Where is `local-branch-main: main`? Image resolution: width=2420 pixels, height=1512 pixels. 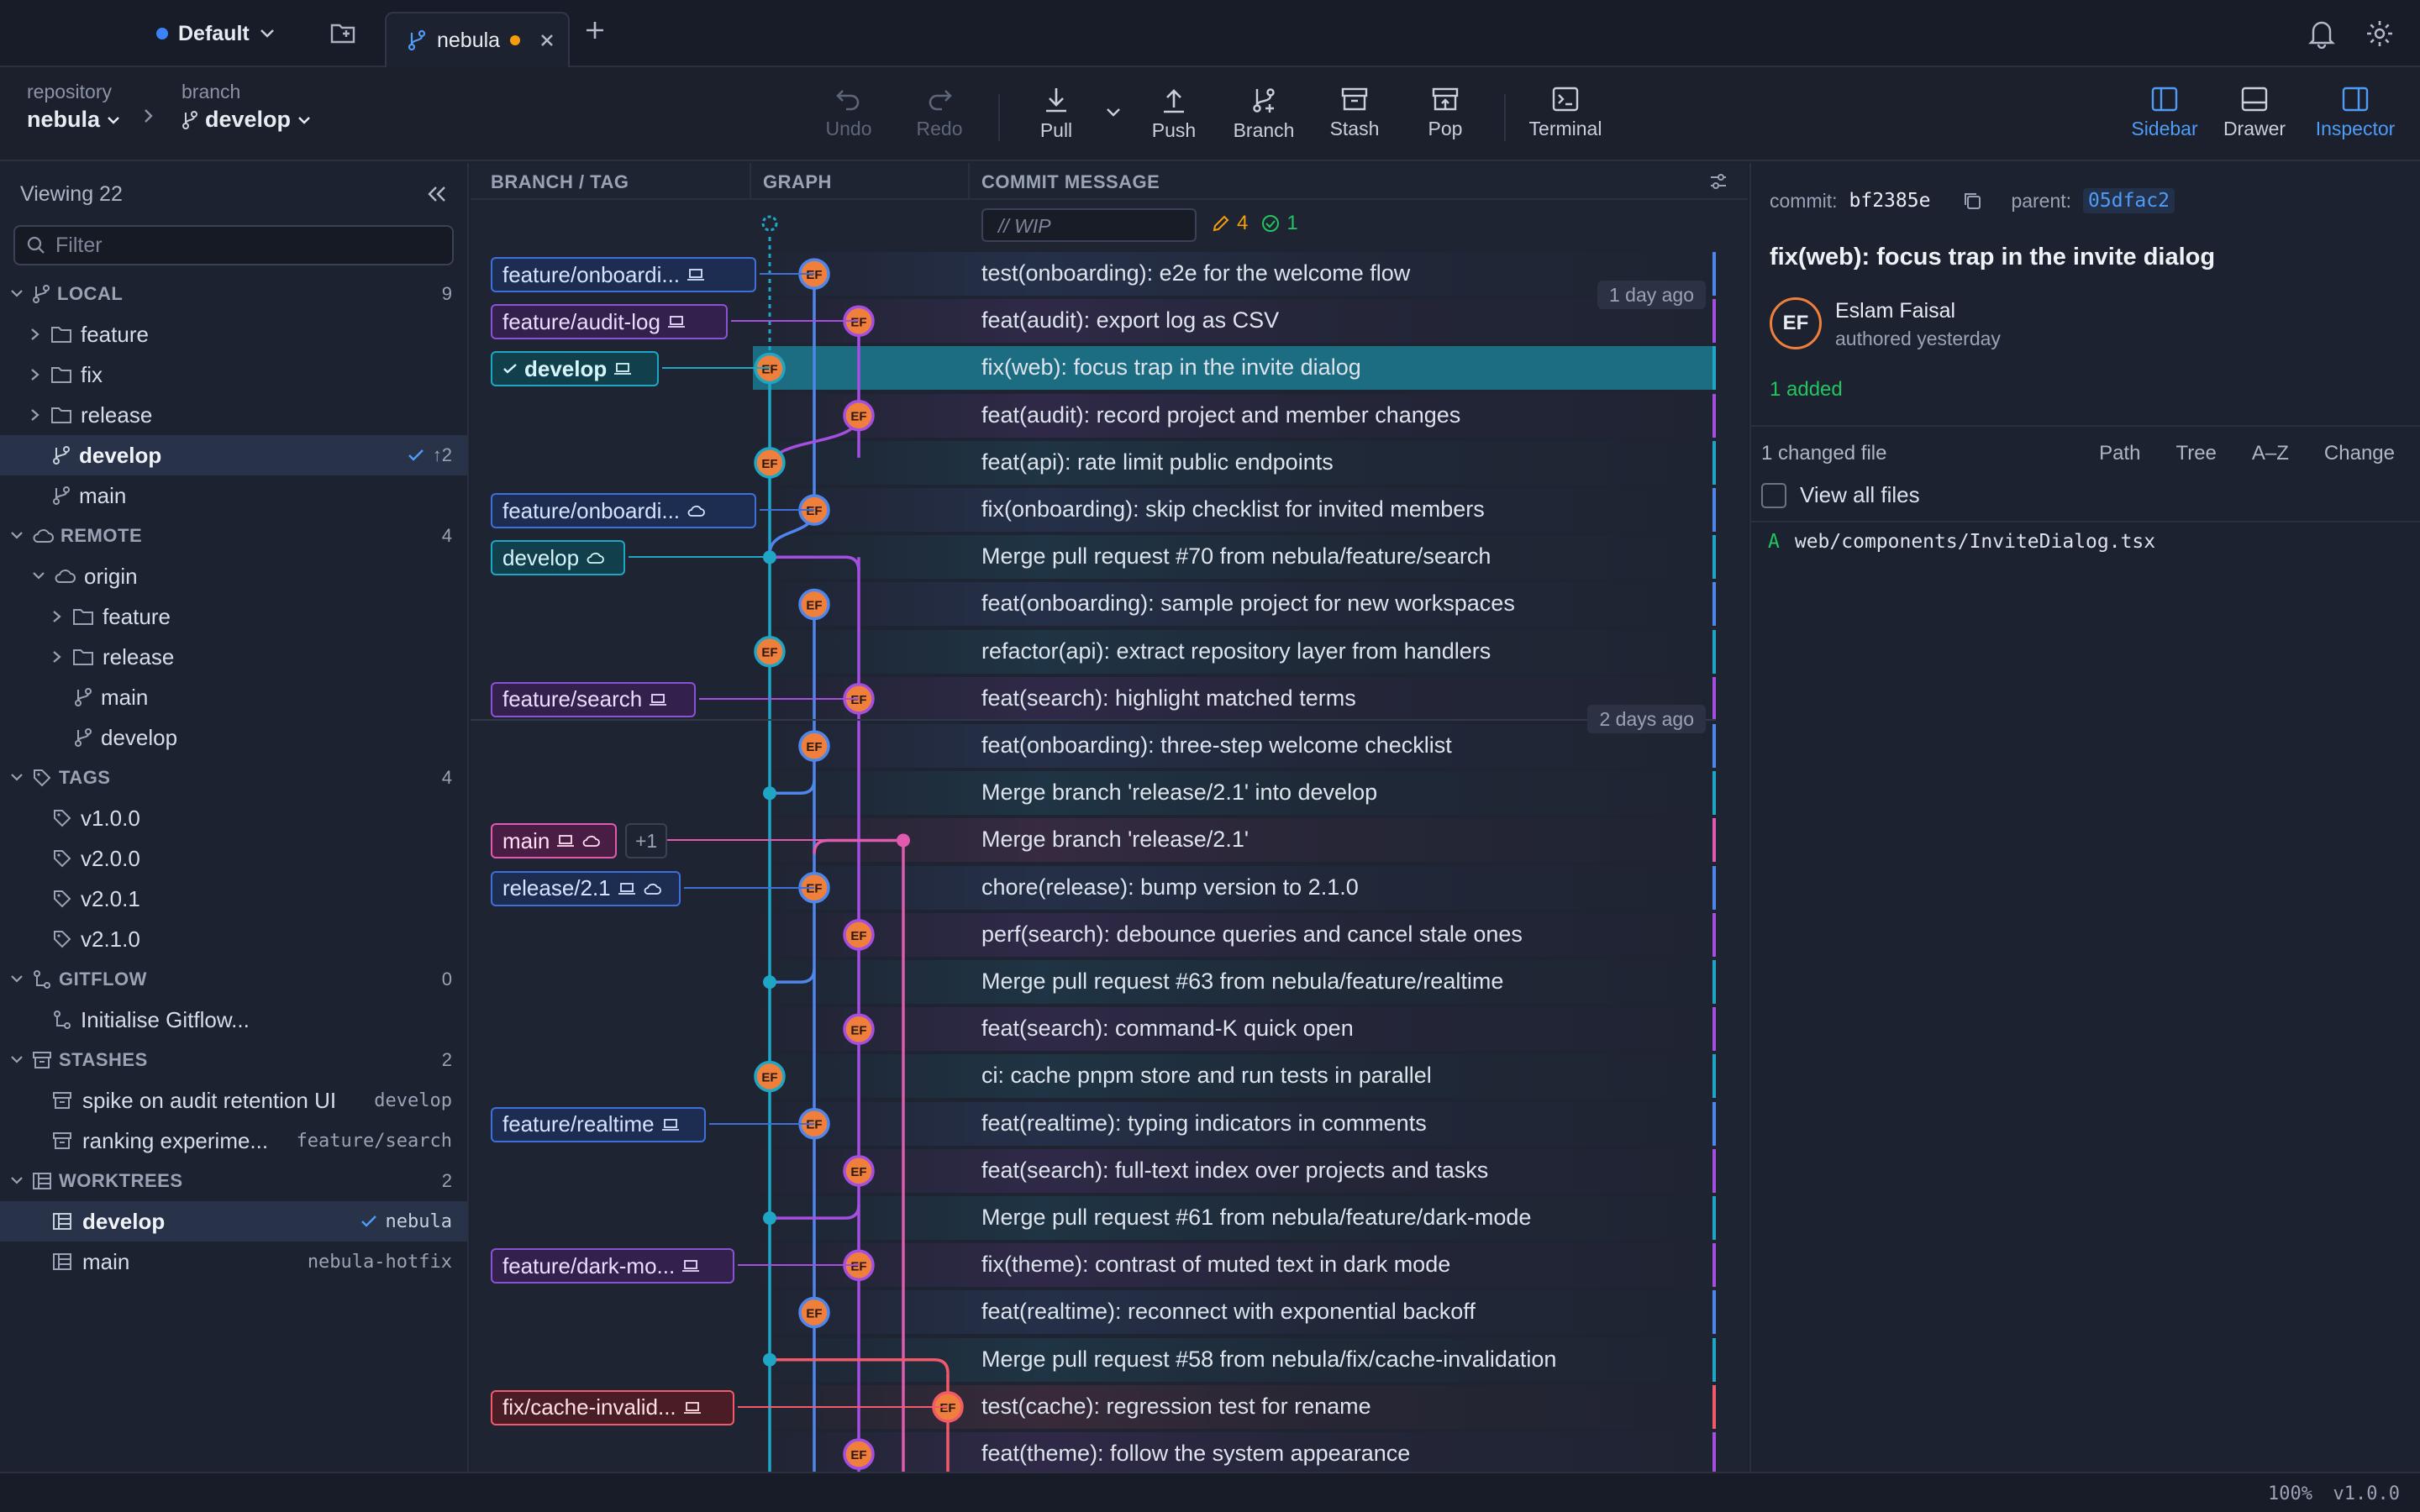
local-branch-main: main is located at coordinates (233, 495).